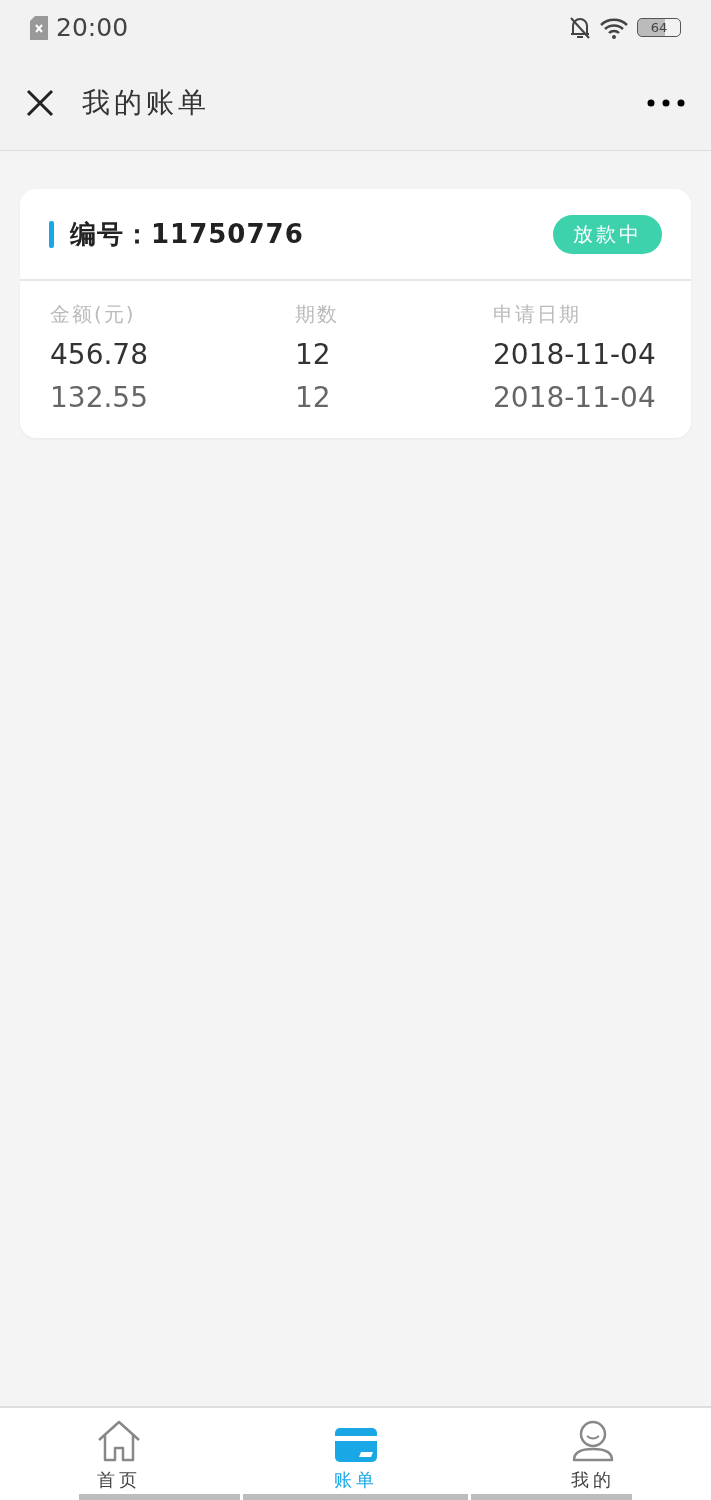 The height and width of the screenshot is (1500, 711). Describe the element at coordinates (39, 27) in the screenshot. I see `sim-card-icon` at that location.